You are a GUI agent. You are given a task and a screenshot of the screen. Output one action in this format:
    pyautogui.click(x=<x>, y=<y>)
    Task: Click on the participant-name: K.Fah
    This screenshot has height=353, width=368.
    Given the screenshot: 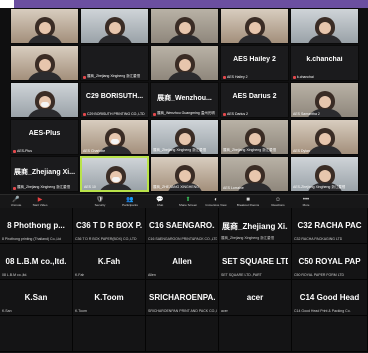 What is the action you would take?
    pyautogui.click(x=109, y=261)
    